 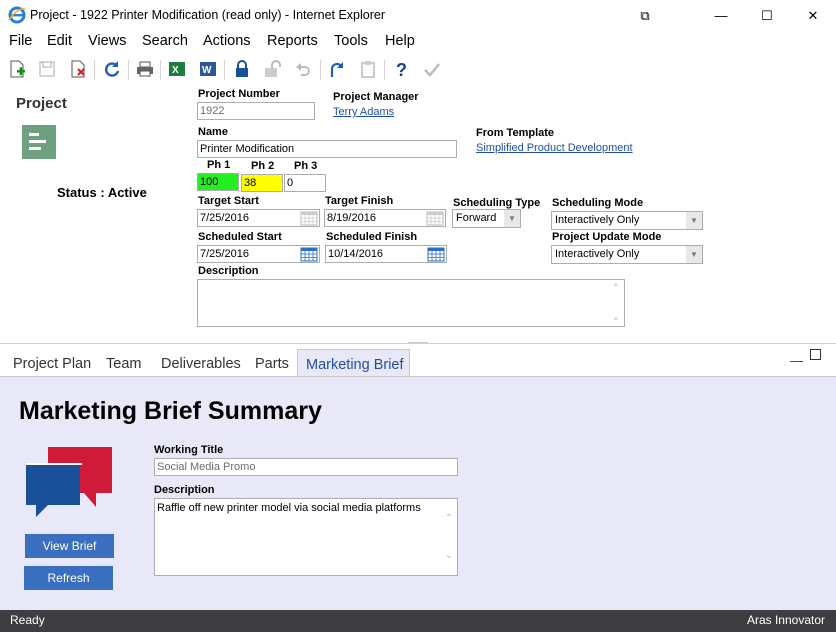 What do you see at coordinates (337, 69) in the screenshot?
I see `promote-icon` at bounding box center [337, 69].